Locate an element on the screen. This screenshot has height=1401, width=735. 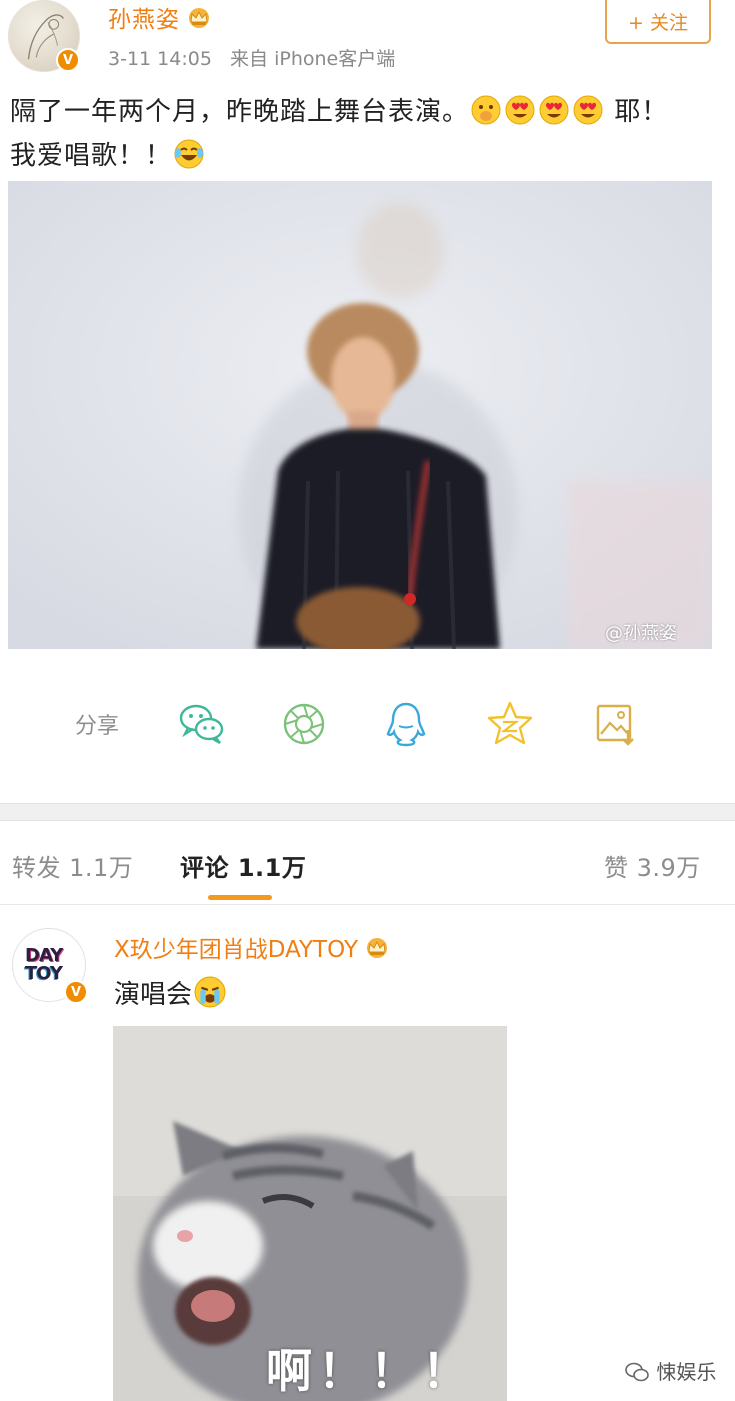
author-name-text: 孙燕姿 is located at coordinates (144, 20).